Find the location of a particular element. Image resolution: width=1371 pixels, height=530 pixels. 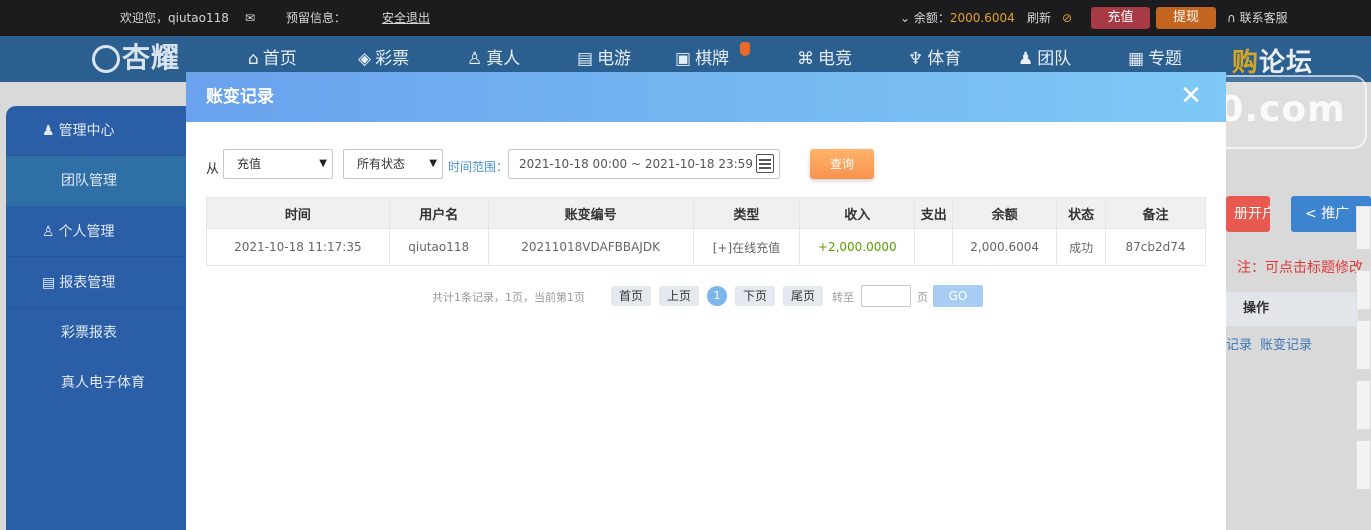

nav-item-label: 团队 is located at coordinates (1054, 59).